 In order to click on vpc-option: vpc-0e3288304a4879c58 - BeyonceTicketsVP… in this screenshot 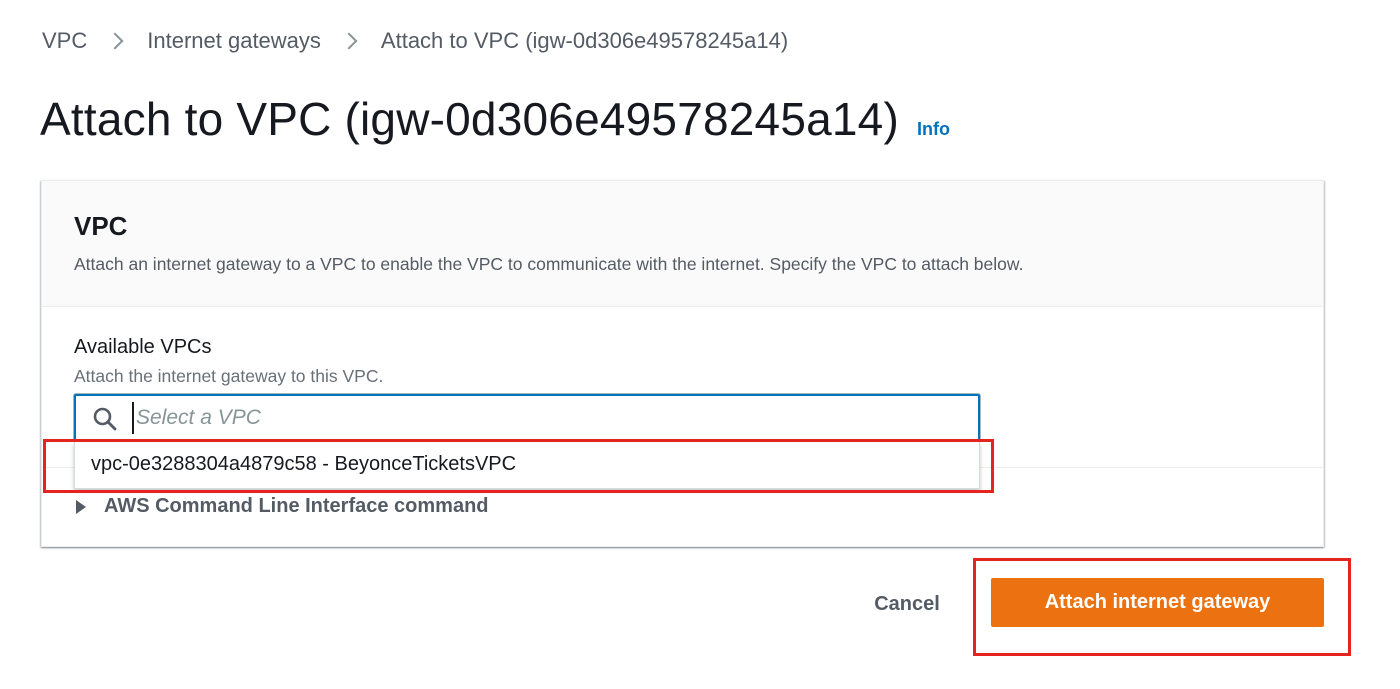, I will do `click(303, 464)`.